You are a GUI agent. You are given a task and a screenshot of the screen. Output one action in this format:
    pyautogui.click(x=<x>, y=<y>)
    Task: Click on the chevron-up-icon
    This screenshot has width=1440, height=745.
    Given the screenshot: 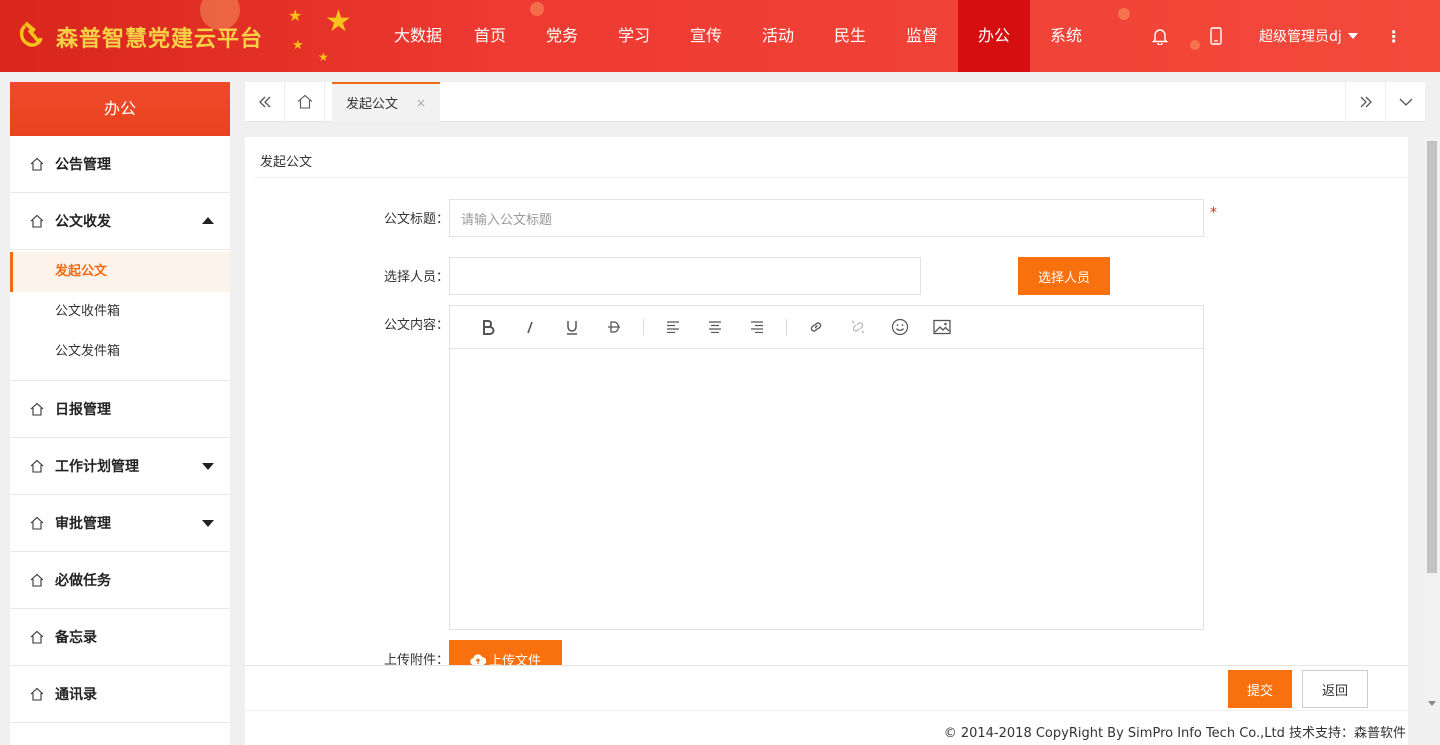 What is the action you would take?
    pyautogui.click(x=208, y=220)
    